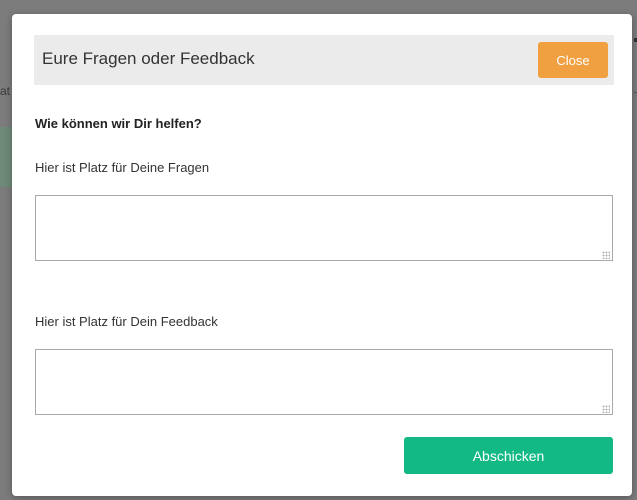 The image size is (637, 500). Describe the element at coordinates (606, 409) in the screenshot. I see `feedback-resize-handle` at that location.